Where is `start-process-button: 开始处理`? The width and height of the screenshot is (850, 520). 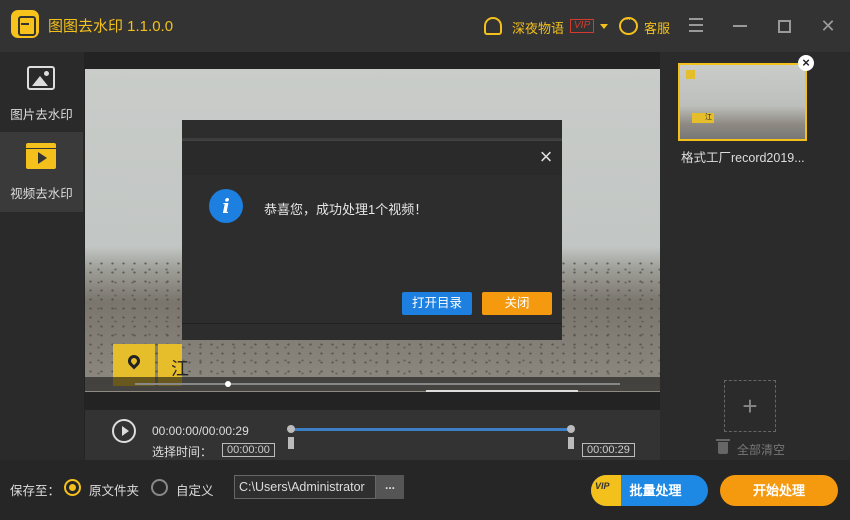
start-process-button: 开始处理 is located at coordinates (779, 490).